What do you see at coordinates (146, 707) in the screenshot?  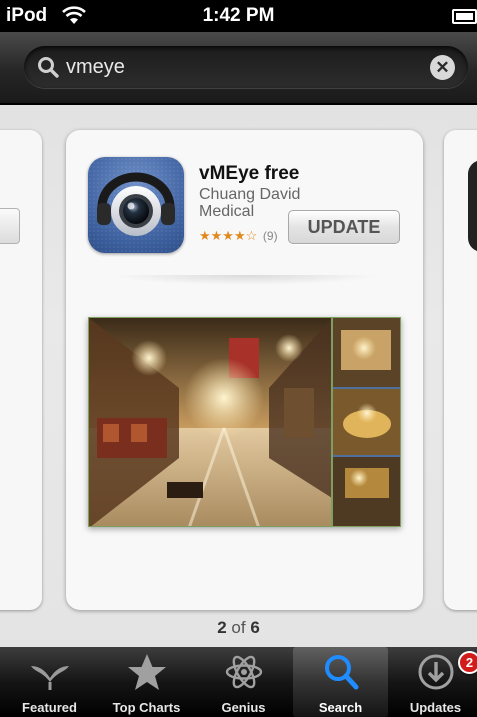 I see `tab-top-charts-label: Top Charts` at bounding box center [146, 707].